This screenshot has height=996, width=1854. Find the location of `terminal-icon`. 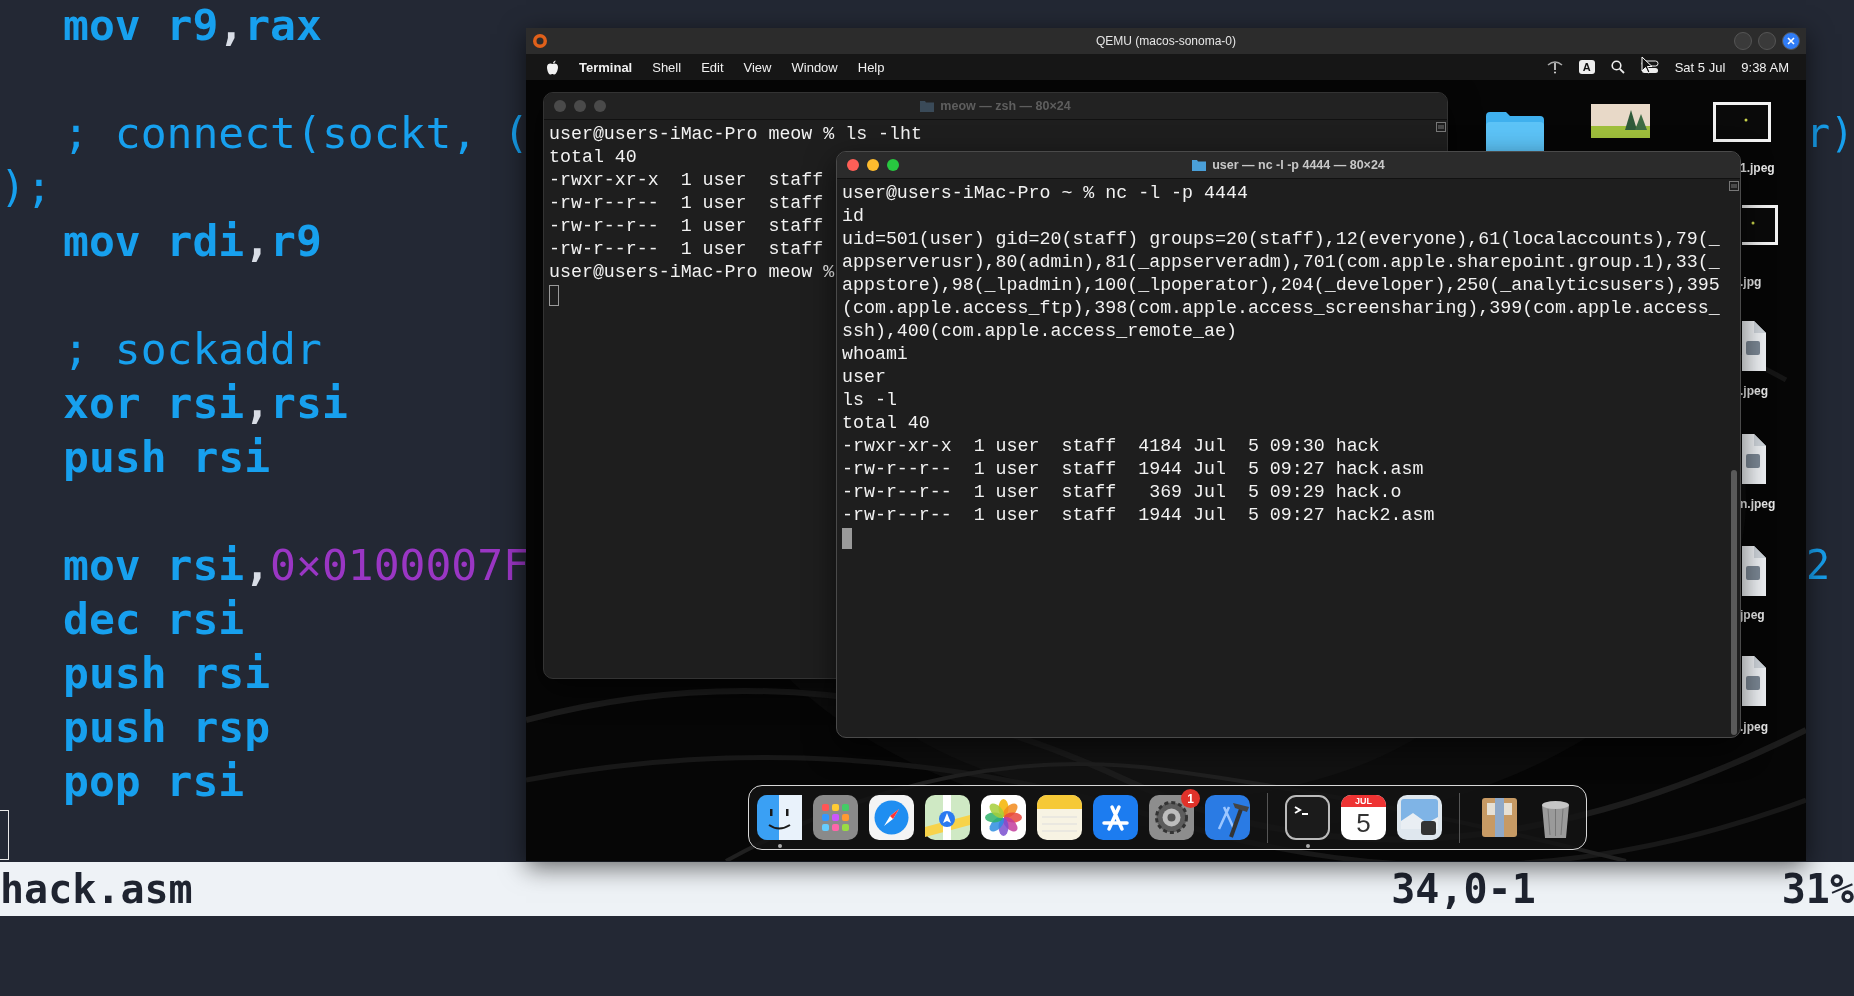

terminal-icon is located at coordinates (1307, 817).